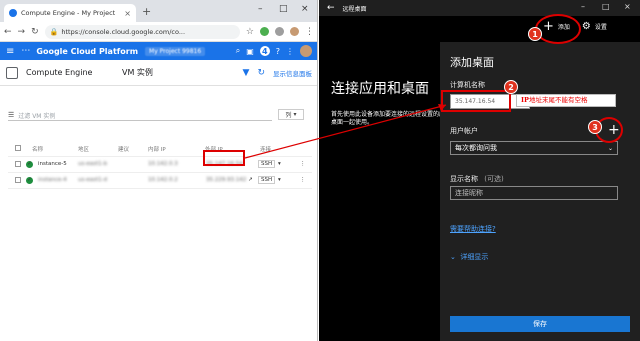 This screenshot has width=640, height=341. What do you see at coordinates (25, 51) in the screenshot?
I see `gcp-logo-icon: ⋯` at bounding box center [25, 51].